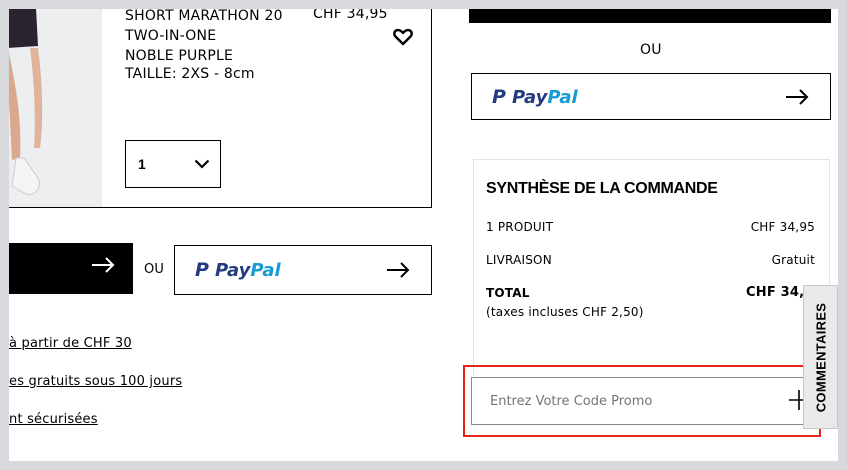  Describe the element at coordinates (642, 401) in the screenshot. I see `promo-highlight-box` at that location.